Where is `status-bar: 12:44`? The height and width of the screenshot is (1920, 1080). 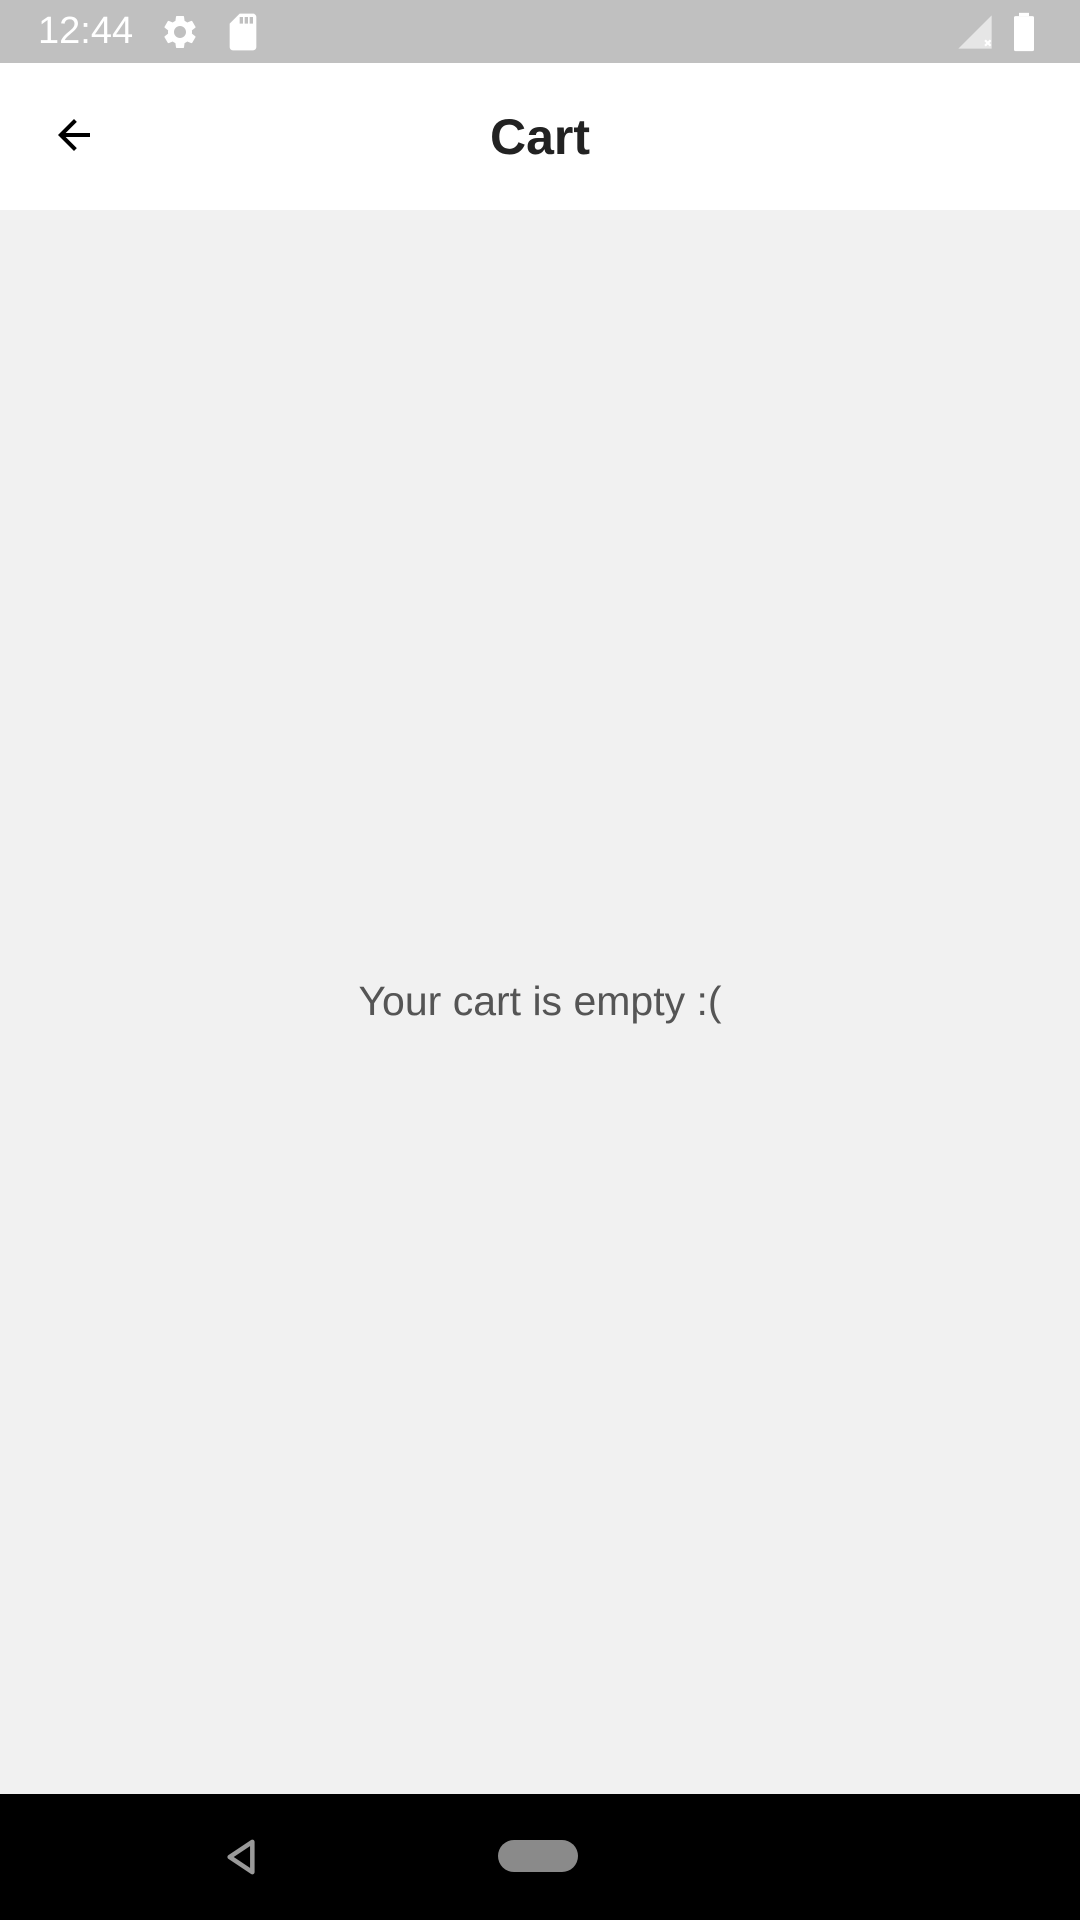 status-bar: 12:44 is located at coordinates (540, 31).